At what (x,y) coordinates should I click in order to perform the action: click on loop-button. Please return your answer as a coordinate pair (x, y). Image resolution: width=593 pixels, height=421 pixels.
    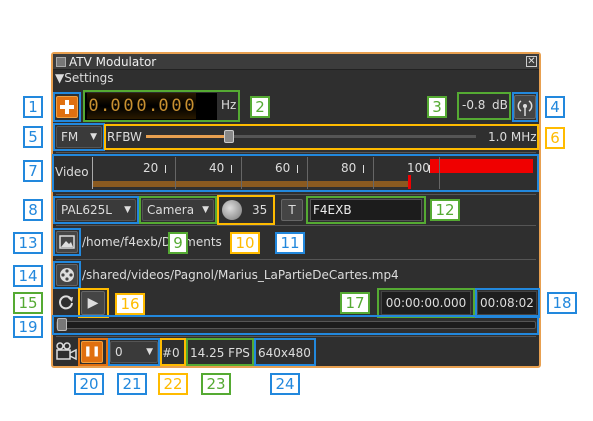
    Looking at the image, I should click on (67, 303).